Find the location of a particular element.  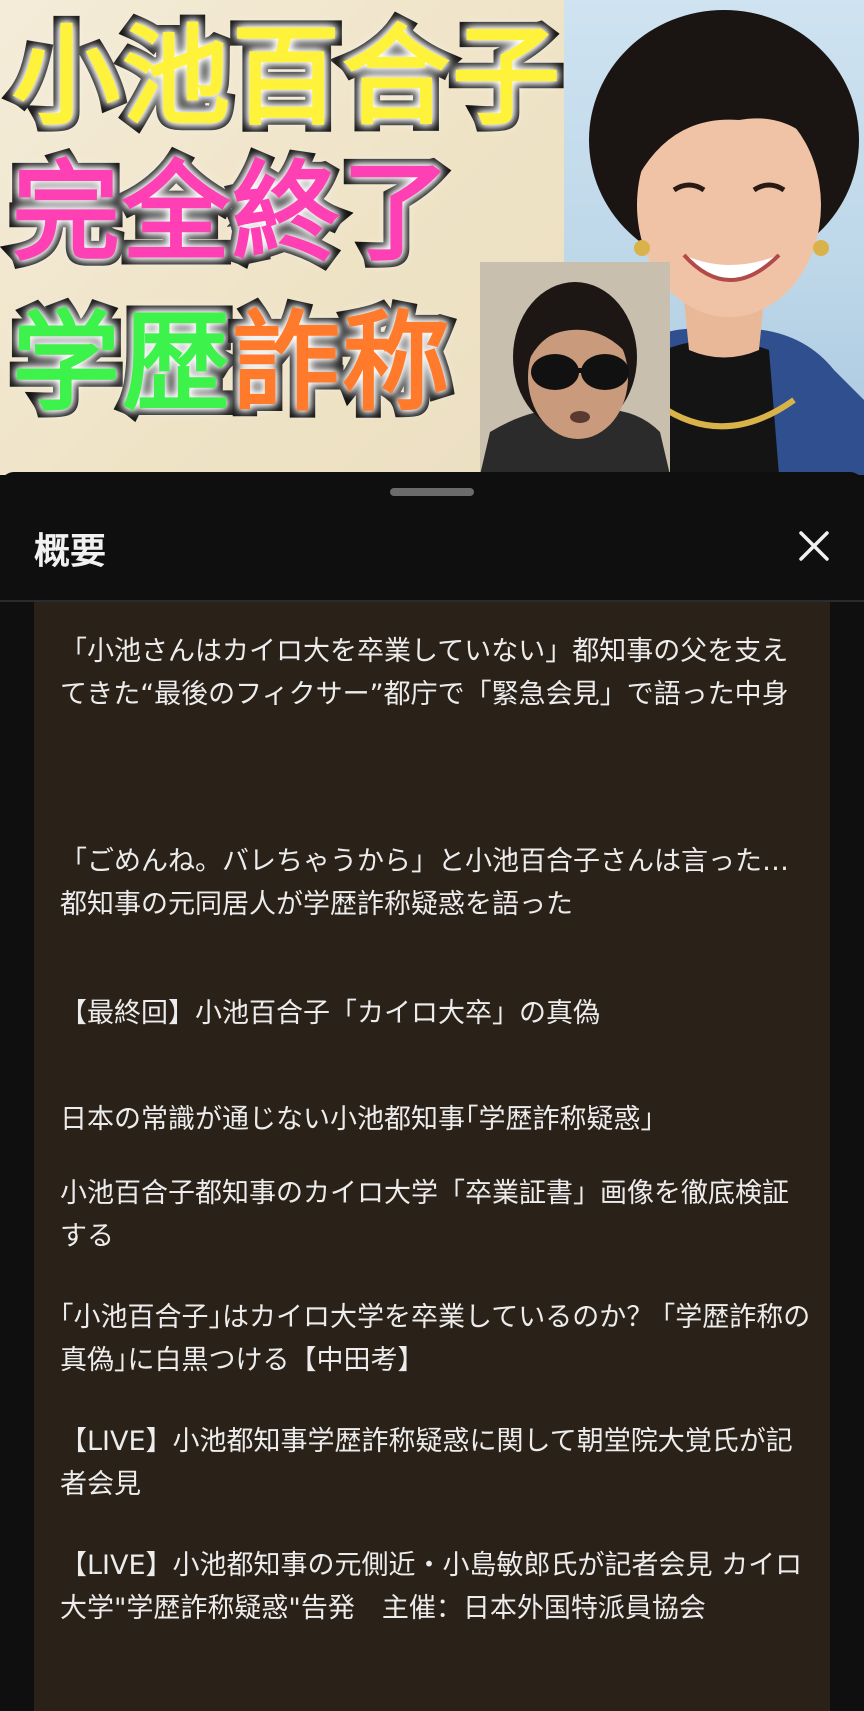

description-item: 【最終回】小池百合子「カイロ大卒」の真偽 is located at coordinates (330, 1013).